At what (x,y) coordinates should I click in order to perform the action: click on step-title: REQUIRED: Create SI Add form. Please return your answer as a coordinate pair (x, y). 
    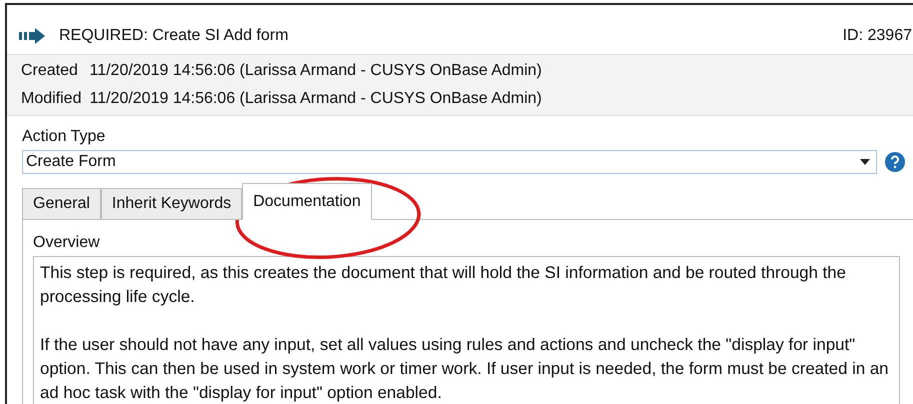
    Looking at the image, I should click on (174, 36).